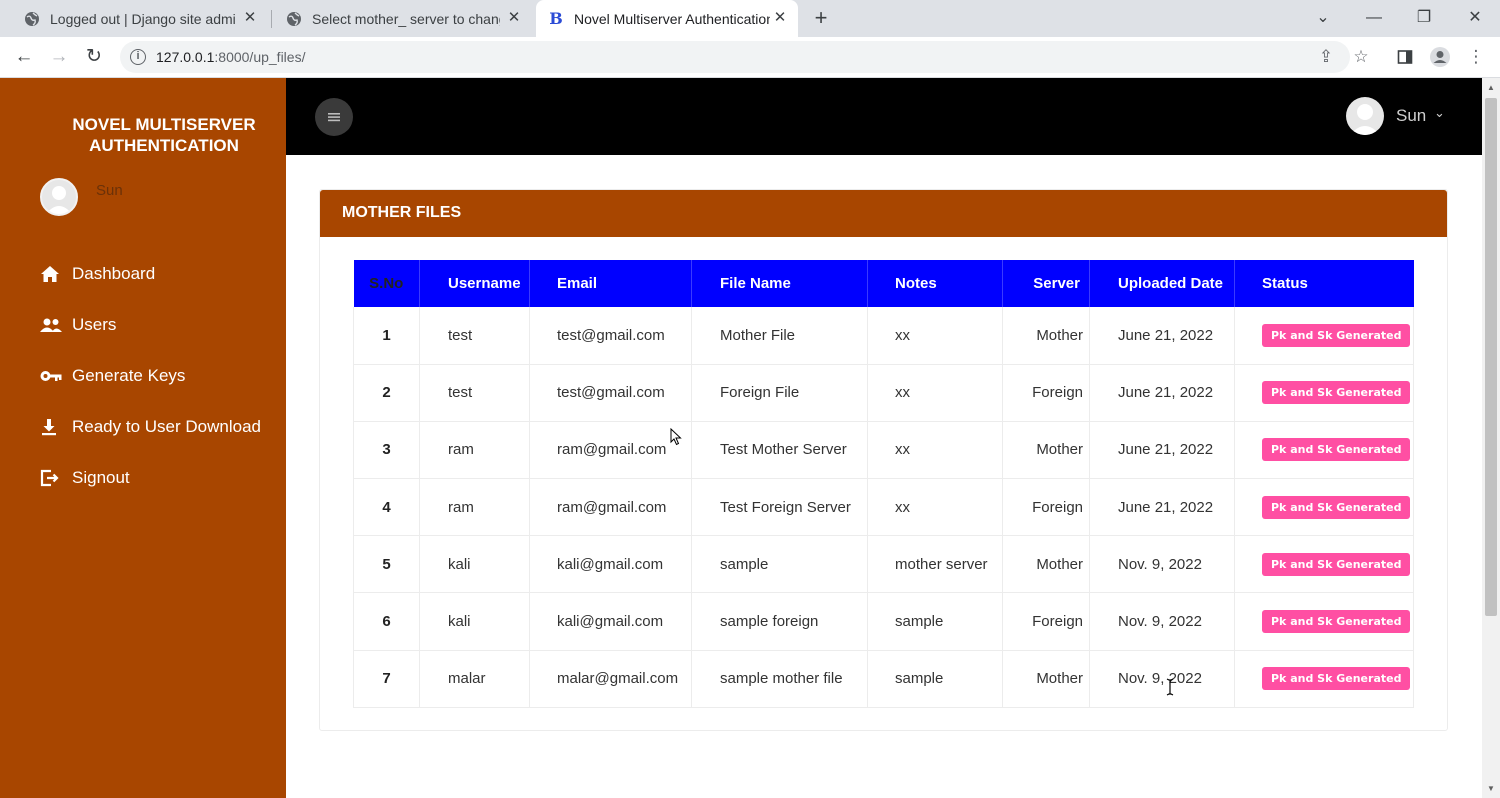 This screenshot has width=1500, height=798. What do you see at coordinates (138, 57) in the screenshot?
I see `site-info-icon: i` at bounding box center [138, 57].